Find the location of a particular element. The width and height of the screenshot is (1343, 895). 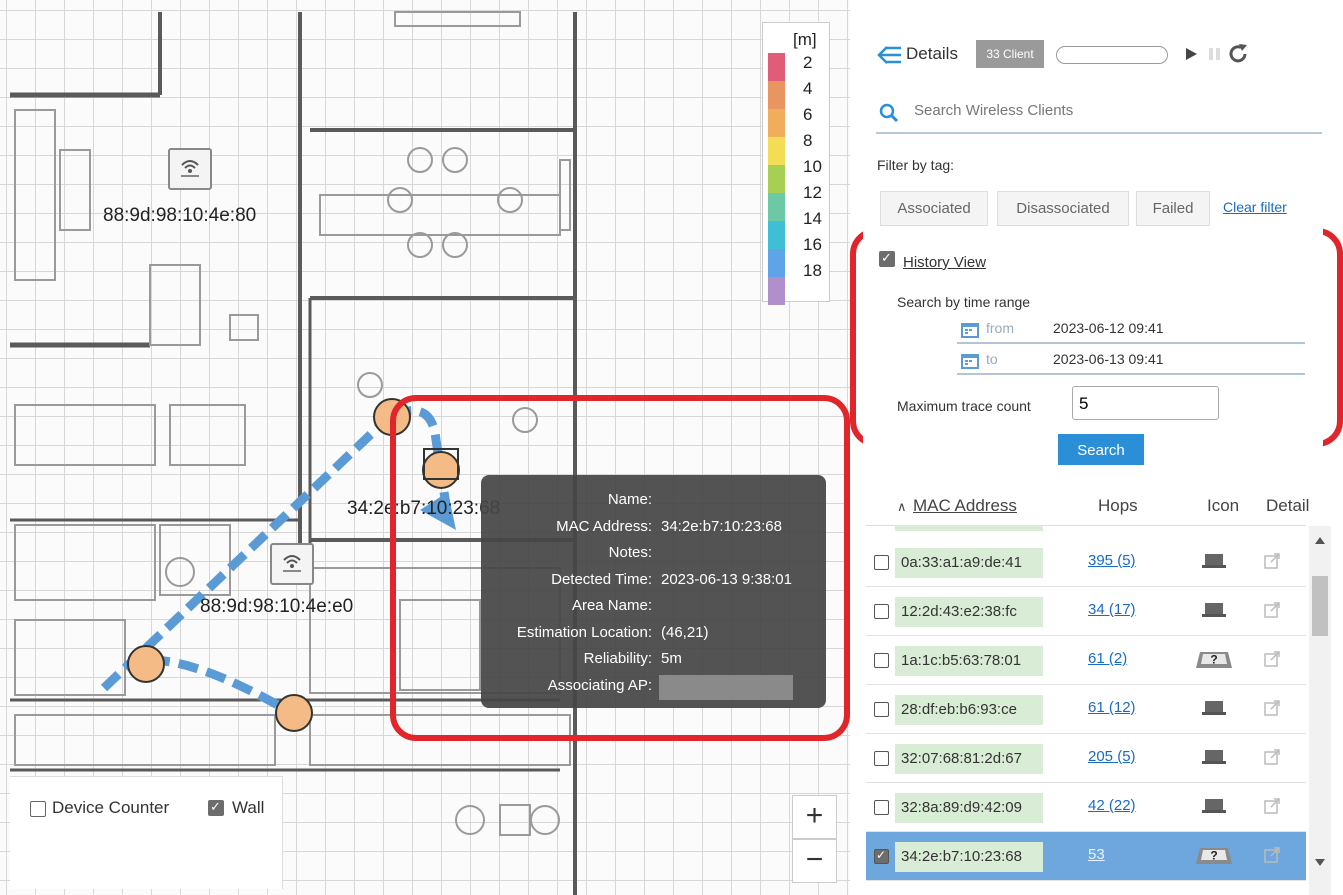

from-date-field: from 2023-06-12 09:41 is located at coordinates (1131, 330).